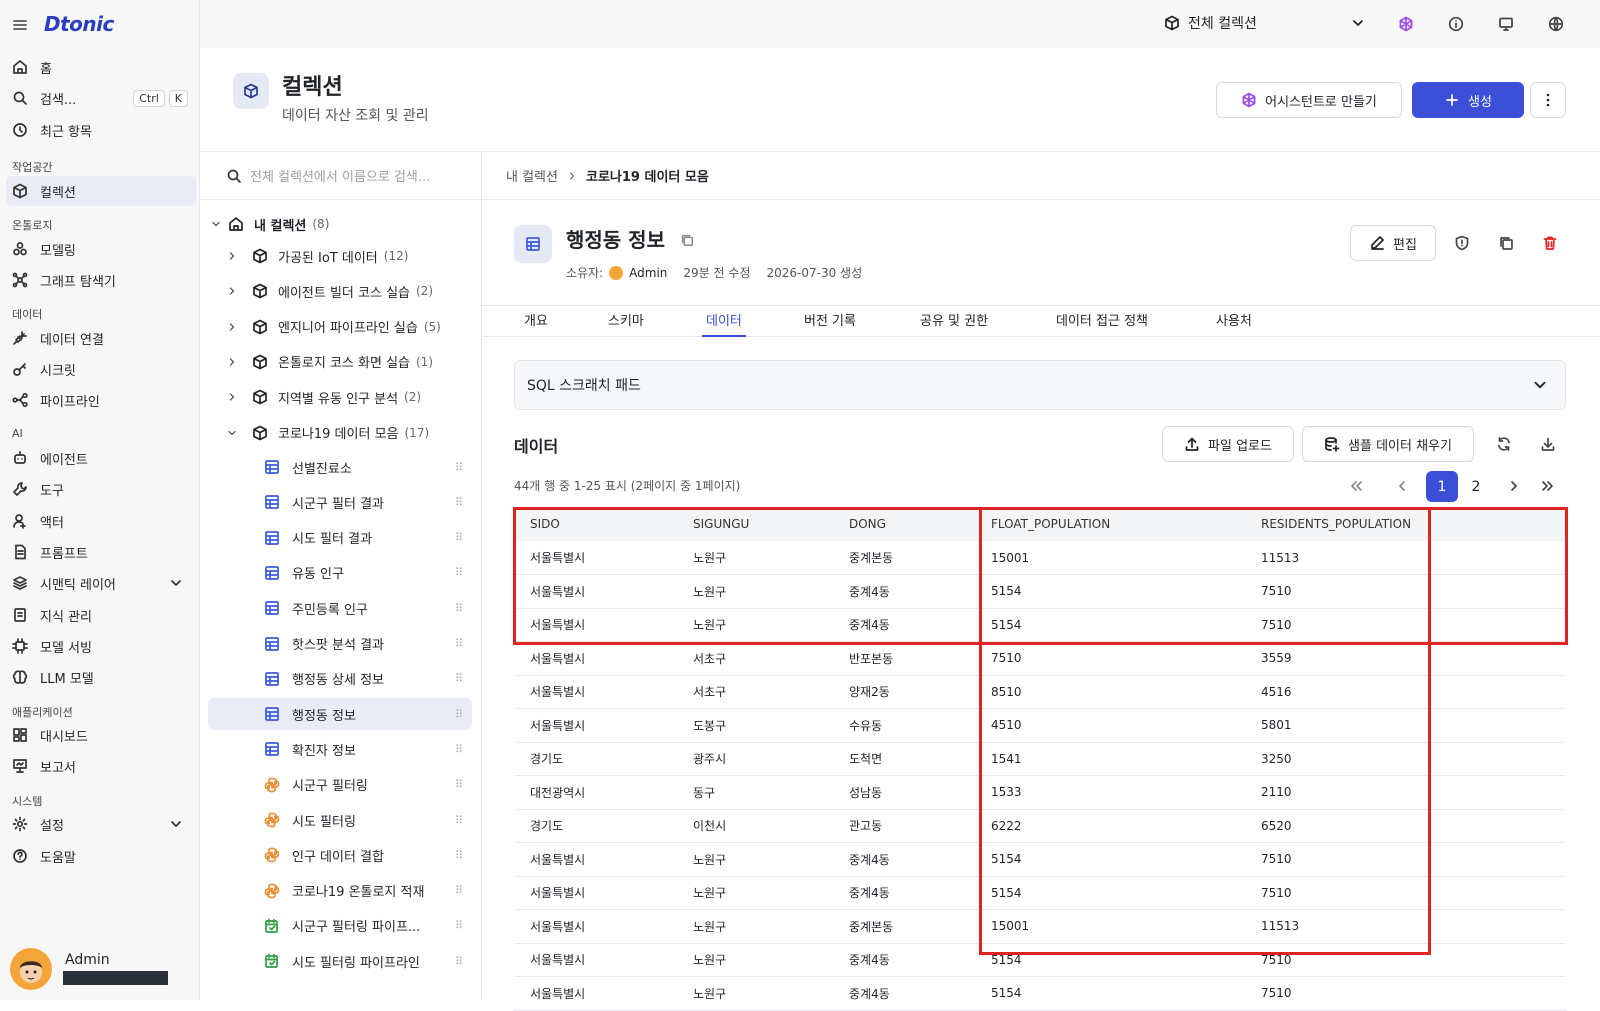 The height and width of the screenshot is (1011, 1600). I want to click on download-icon, so click(1548, 444).